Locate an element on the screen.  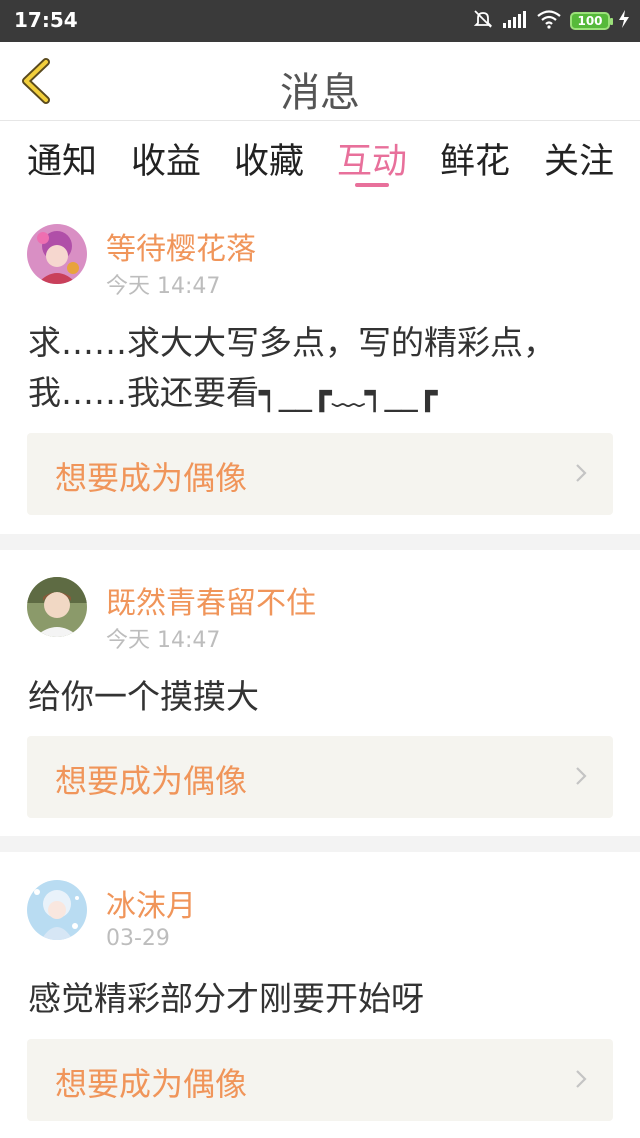
status-time: 17:54 is located at coordinates (46, 20).